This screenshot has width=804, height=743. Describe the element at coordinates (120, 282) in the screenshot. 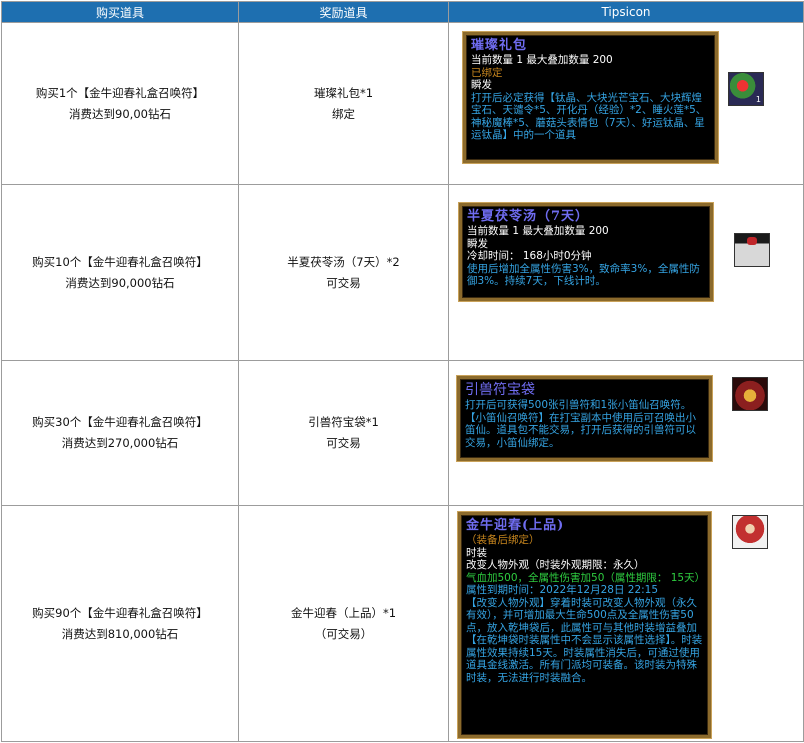

I see `purchase-line: 消费达到90,000钻石` at that location.